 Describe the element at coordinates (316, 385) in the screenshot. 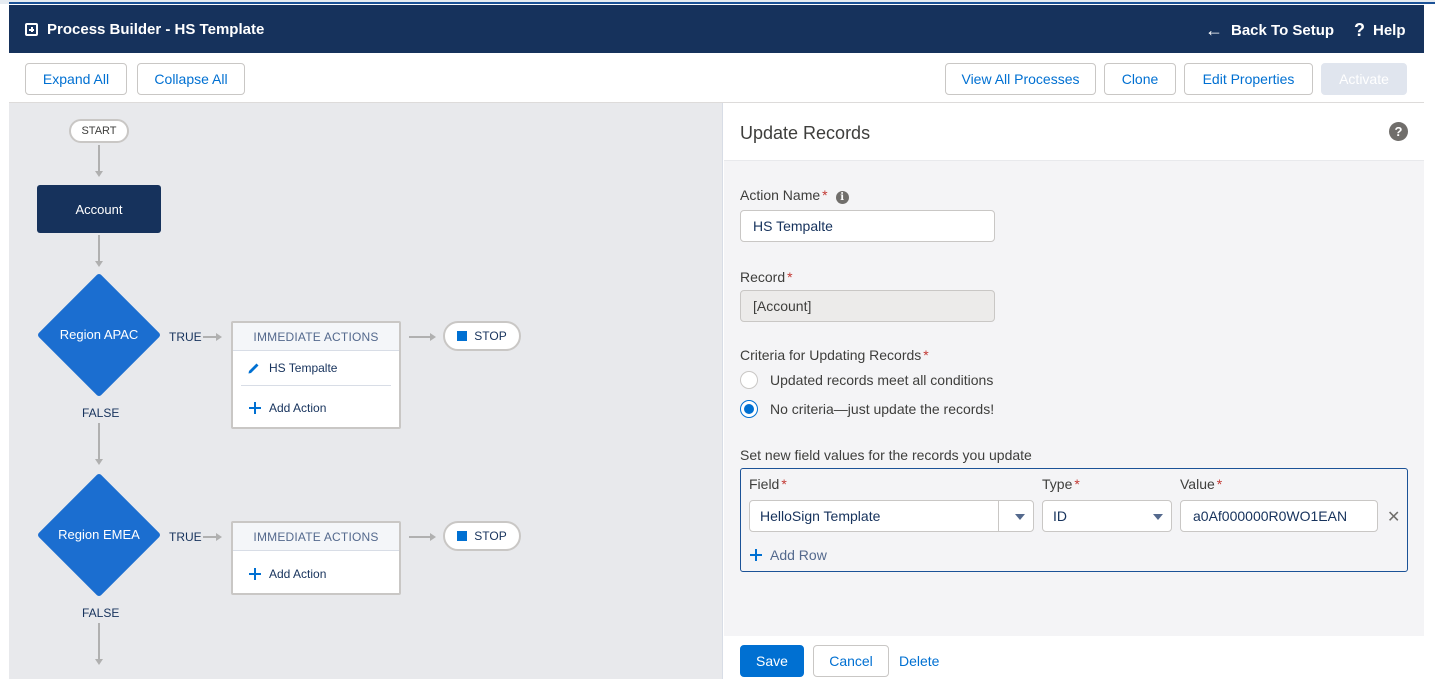

I see `divider` at that location.